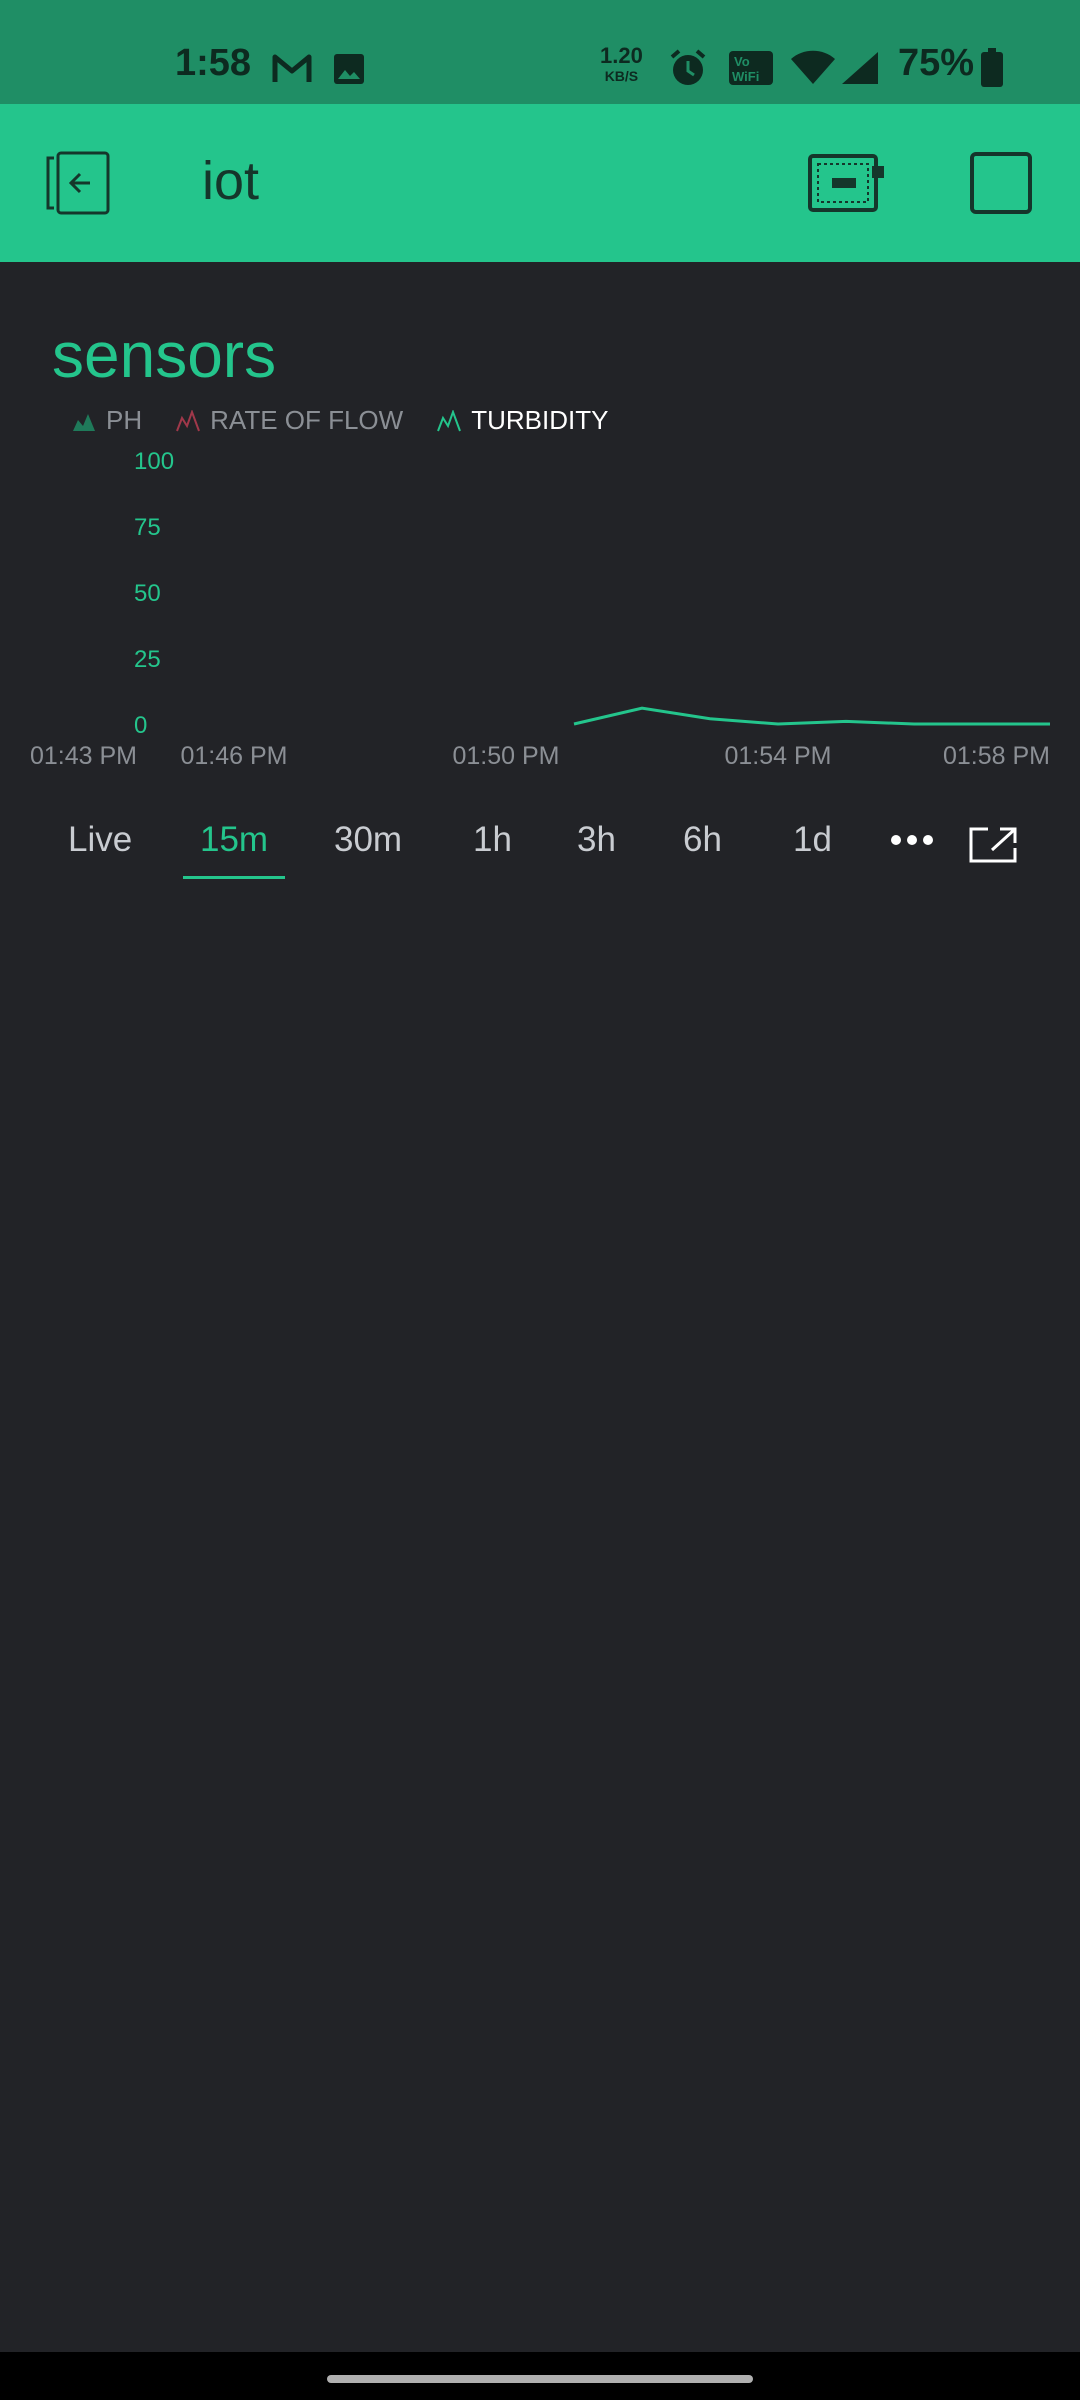 Image resolution: width=1080 pixels, height=2400 pixels. I want to click on tab-3h: 3h, so click(596, 840).